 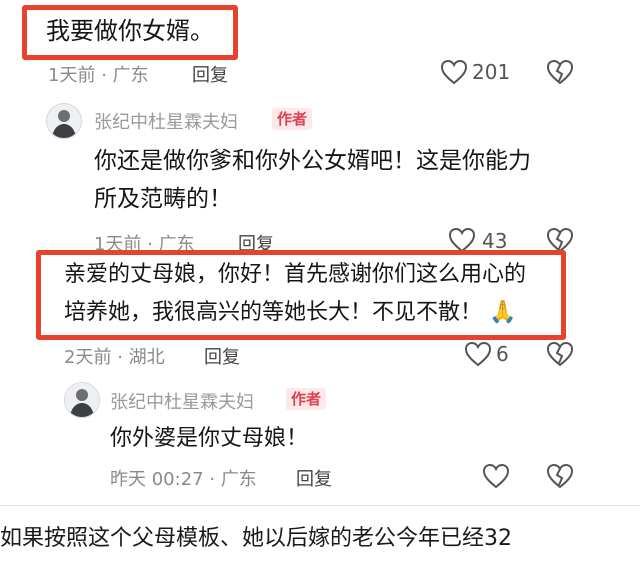 What do you see at coordinates (88, 357) in the screenshot?
I see `comment-time: 2天前` at bounding box center [88, 357].